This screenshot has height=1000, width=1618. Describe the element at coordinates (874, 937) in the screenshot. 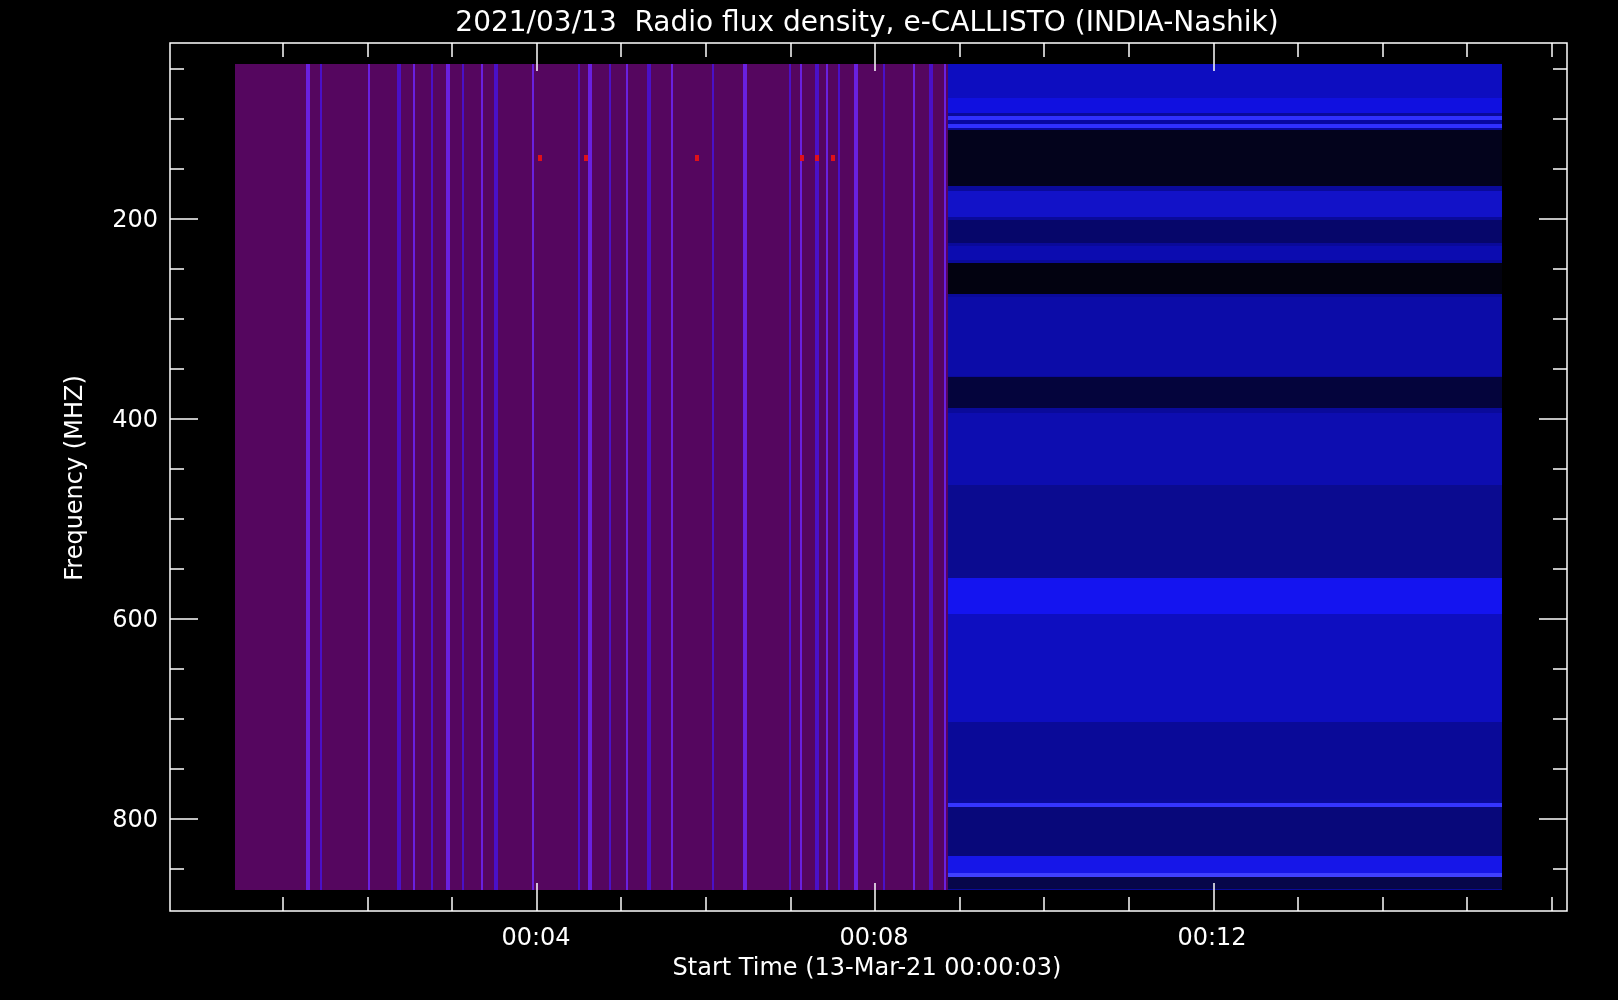

I see `x-tick-label: 00:08` at that location.